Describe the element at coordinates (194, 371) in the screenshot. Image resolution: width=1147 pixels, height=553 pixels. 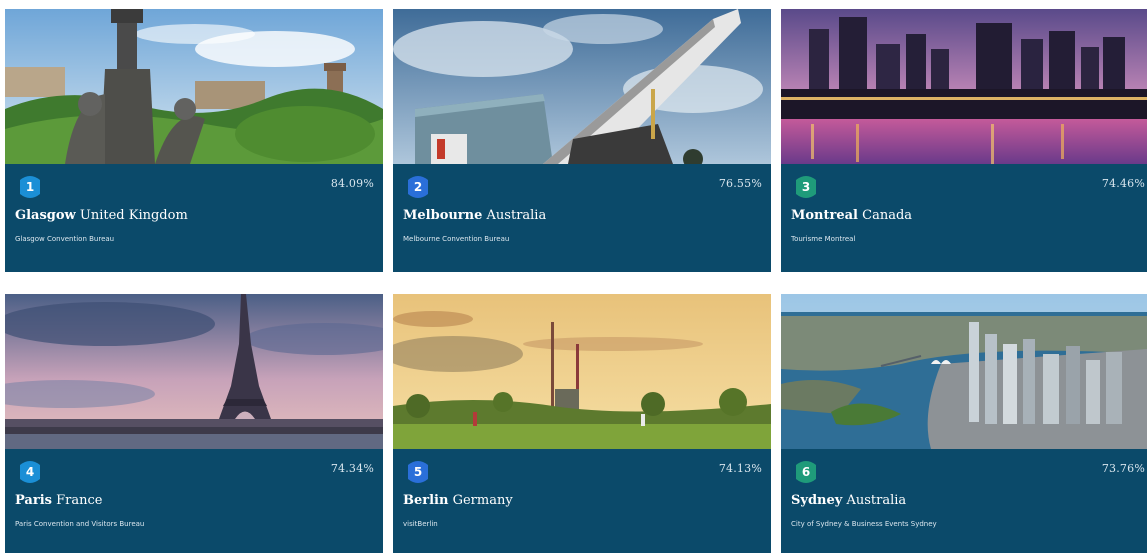
I see `paris-photo` at that location.